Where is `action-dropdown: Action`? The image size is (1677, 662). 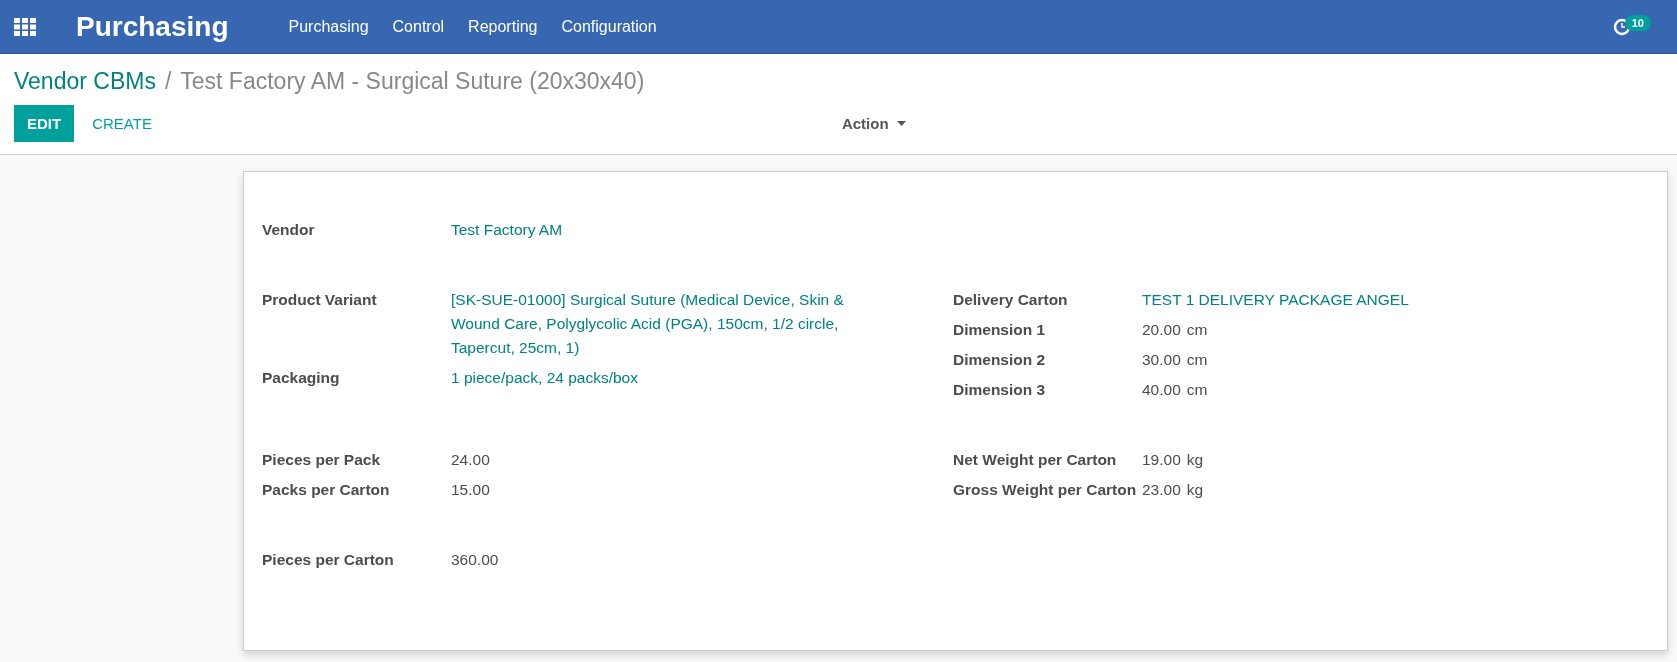
action-dropdown: Action is located at coordinates (873, 123).